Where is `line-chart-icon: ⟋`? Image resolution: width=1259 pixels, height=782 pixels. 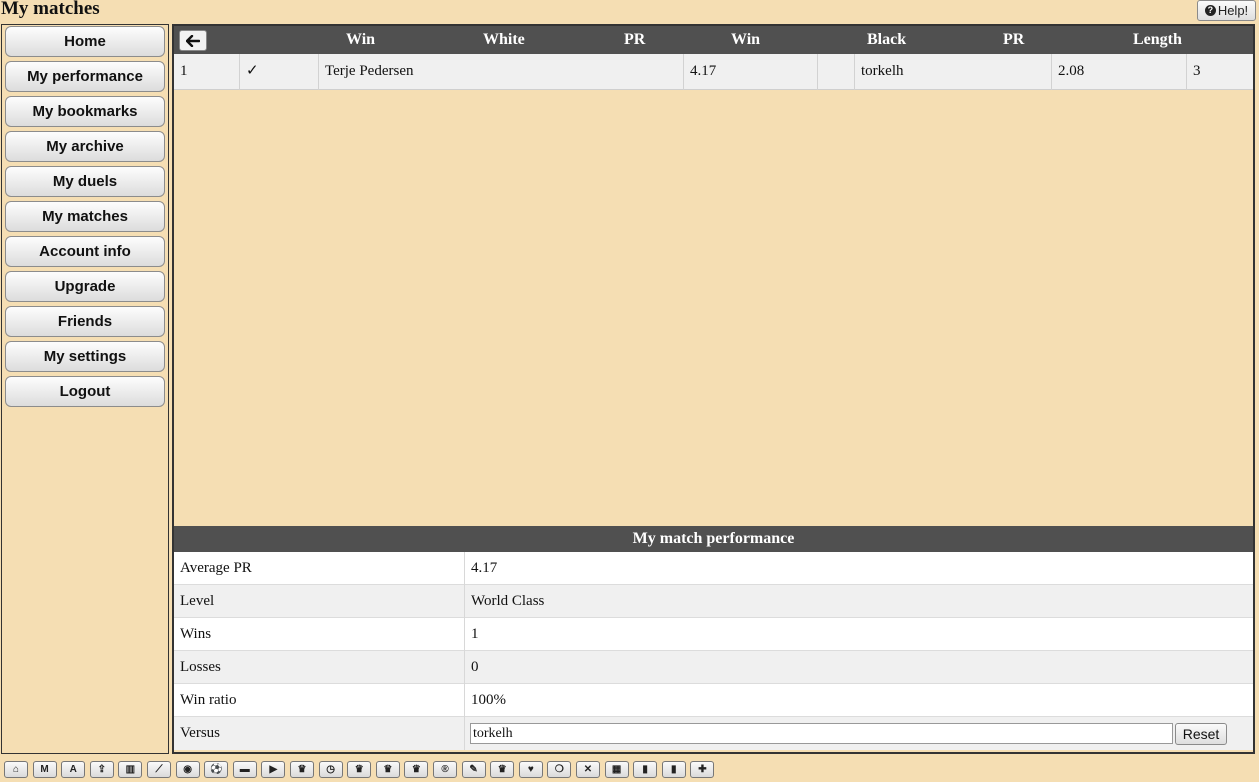
line-chart-icon: ⟋ is located at coordinates (159, 769).